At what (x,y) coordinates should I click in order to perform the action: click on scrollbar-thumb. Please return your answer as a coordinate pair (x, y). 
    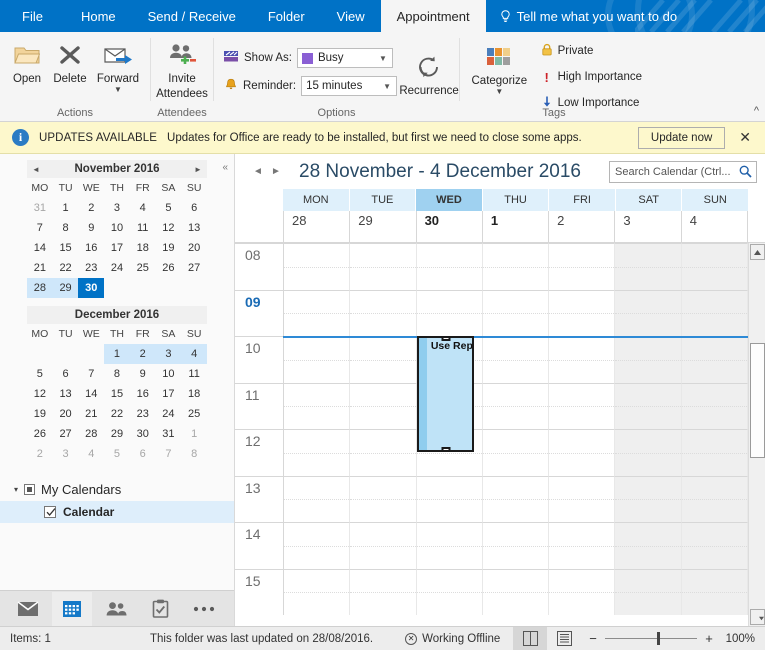
    Looking at the image, I should click on (757, 400).